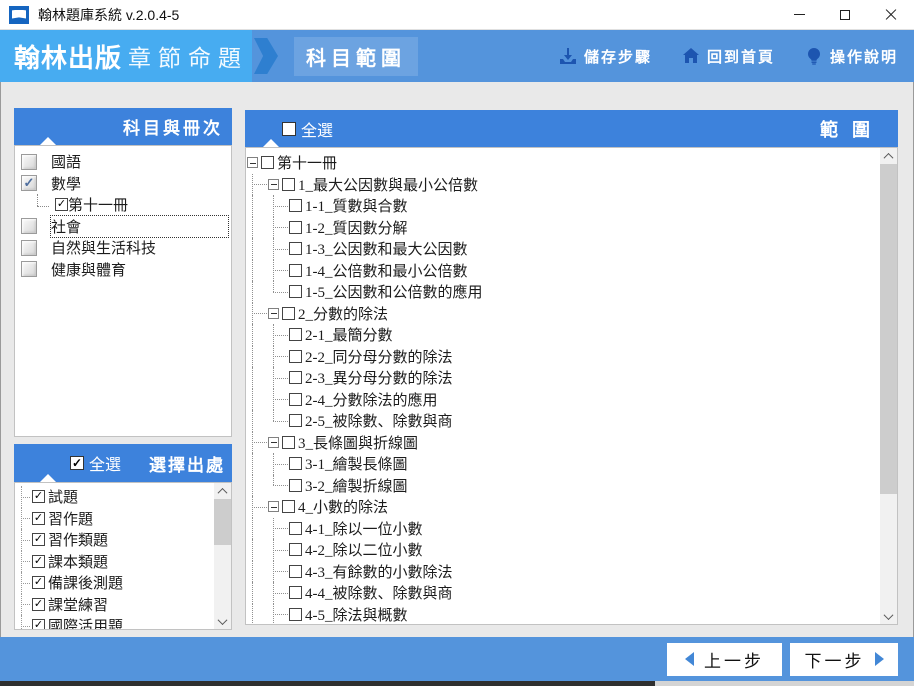 This screenshot has height=686, width=914. I want to click on tree-node: 1-4_公倍數和最小公倍數, so click(563, 270).